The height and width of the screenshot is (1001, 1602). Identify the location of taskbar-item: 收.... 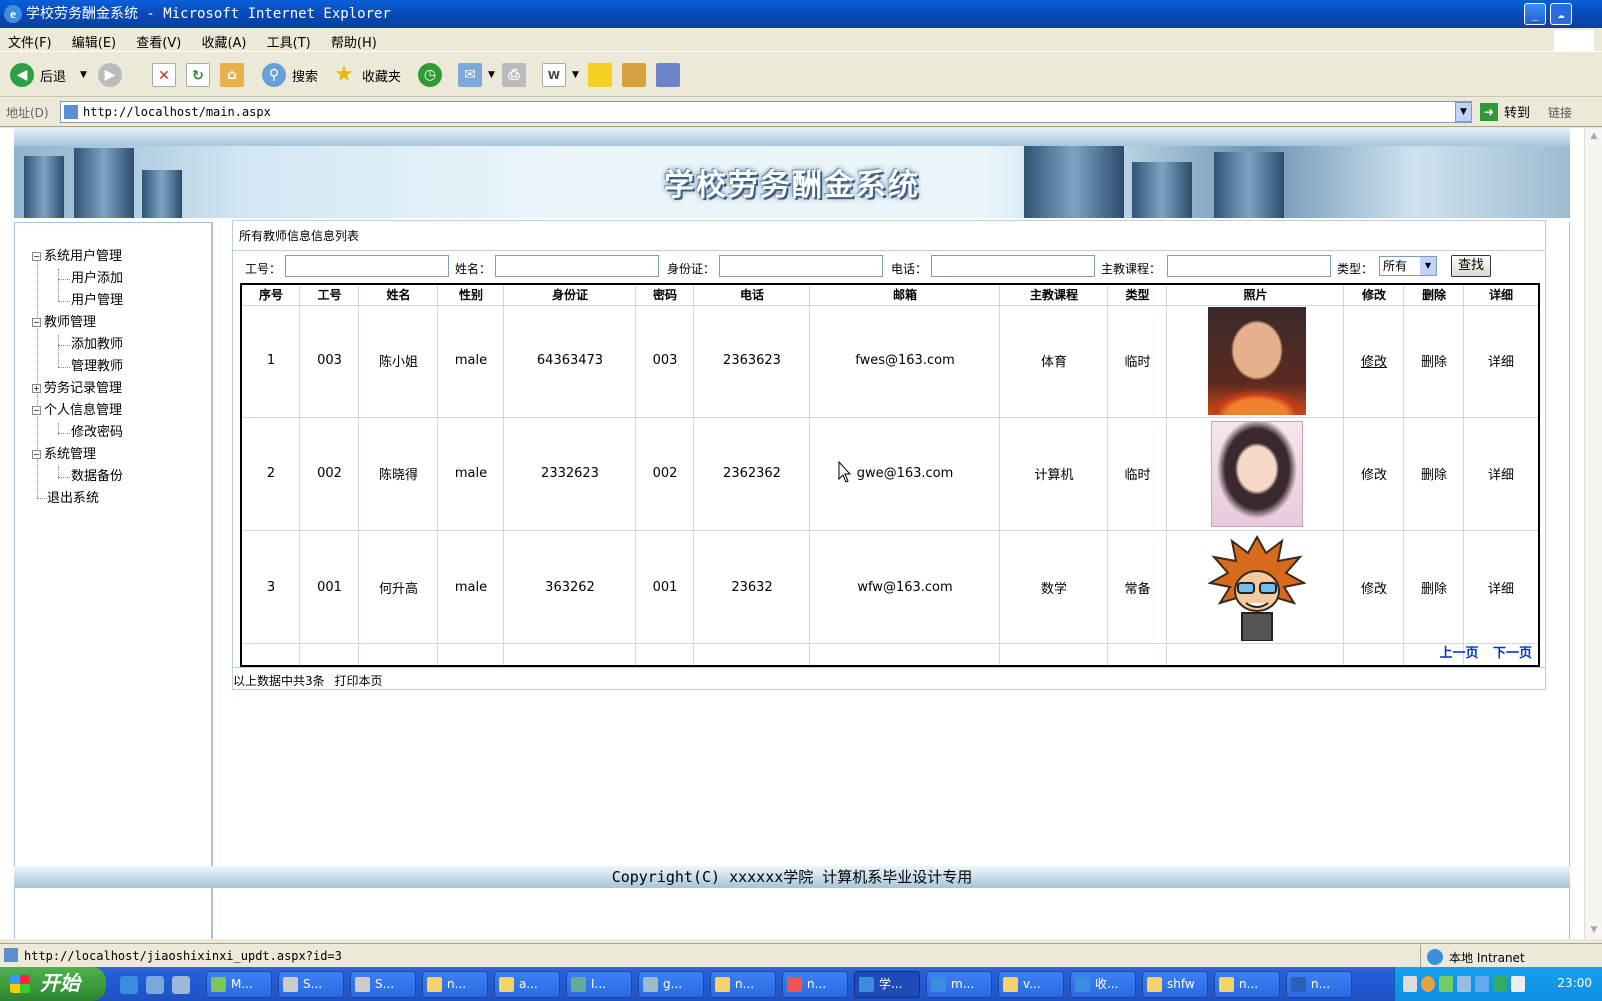
(1103, 984).